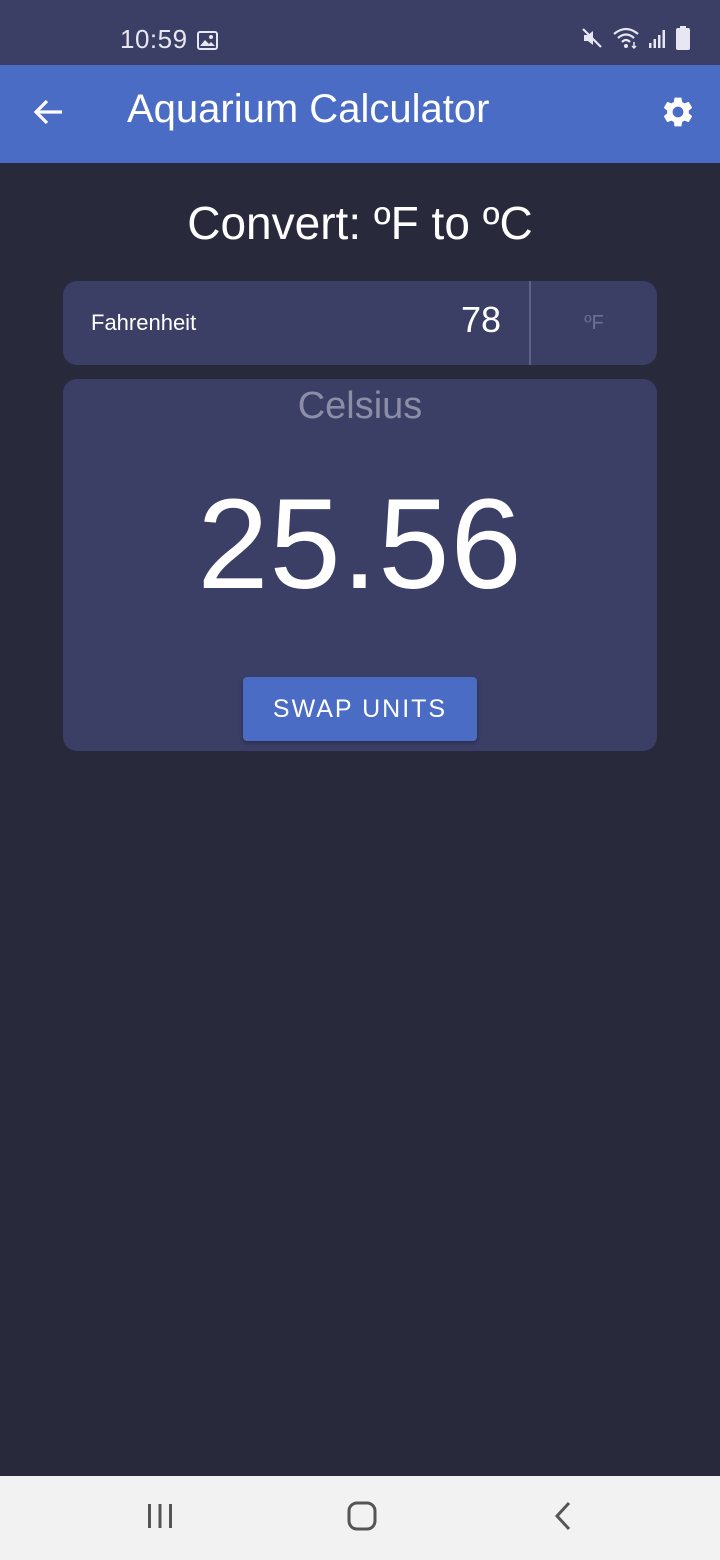 This screenshot has height=1560, width=720. I want to click on status-bar: 10:59, so click(360, 32).